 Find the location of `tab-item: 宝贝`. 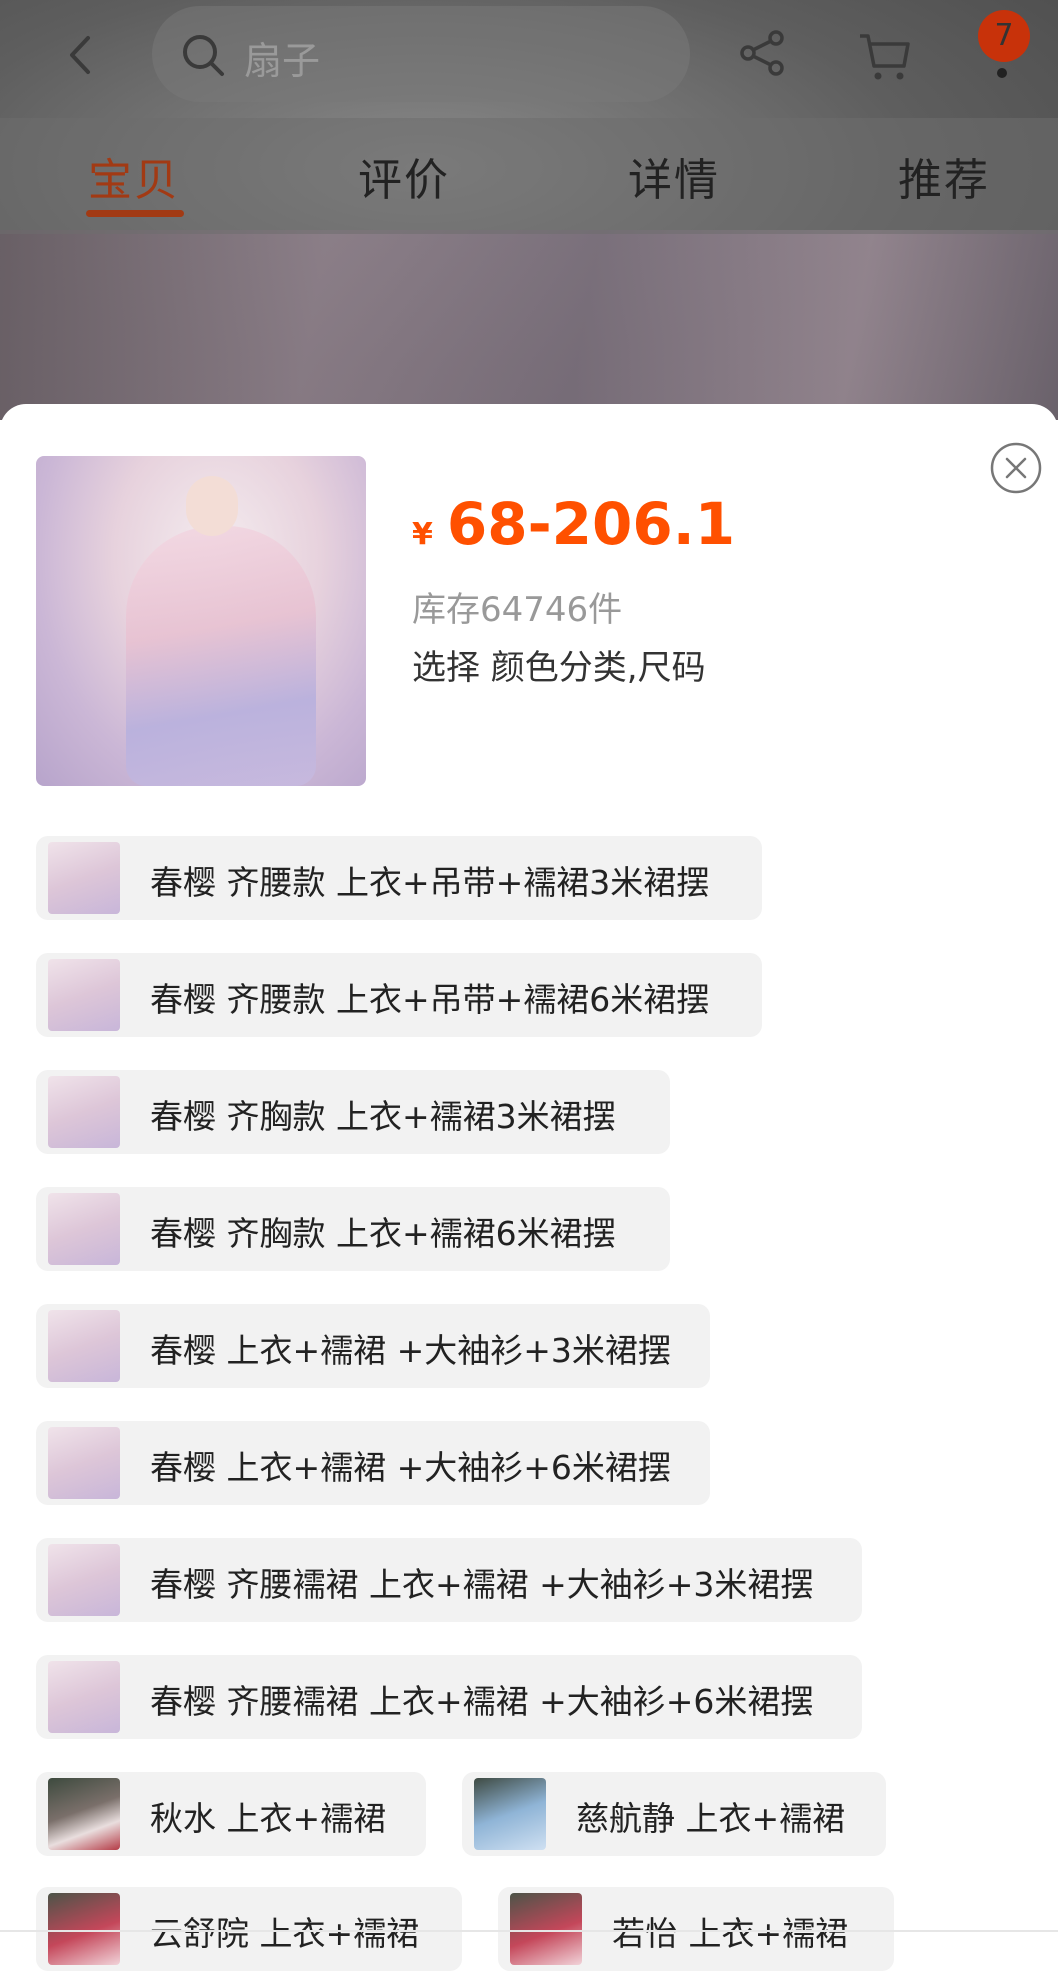

tab-item: 宝贝 is located at coordinates (134, 176).